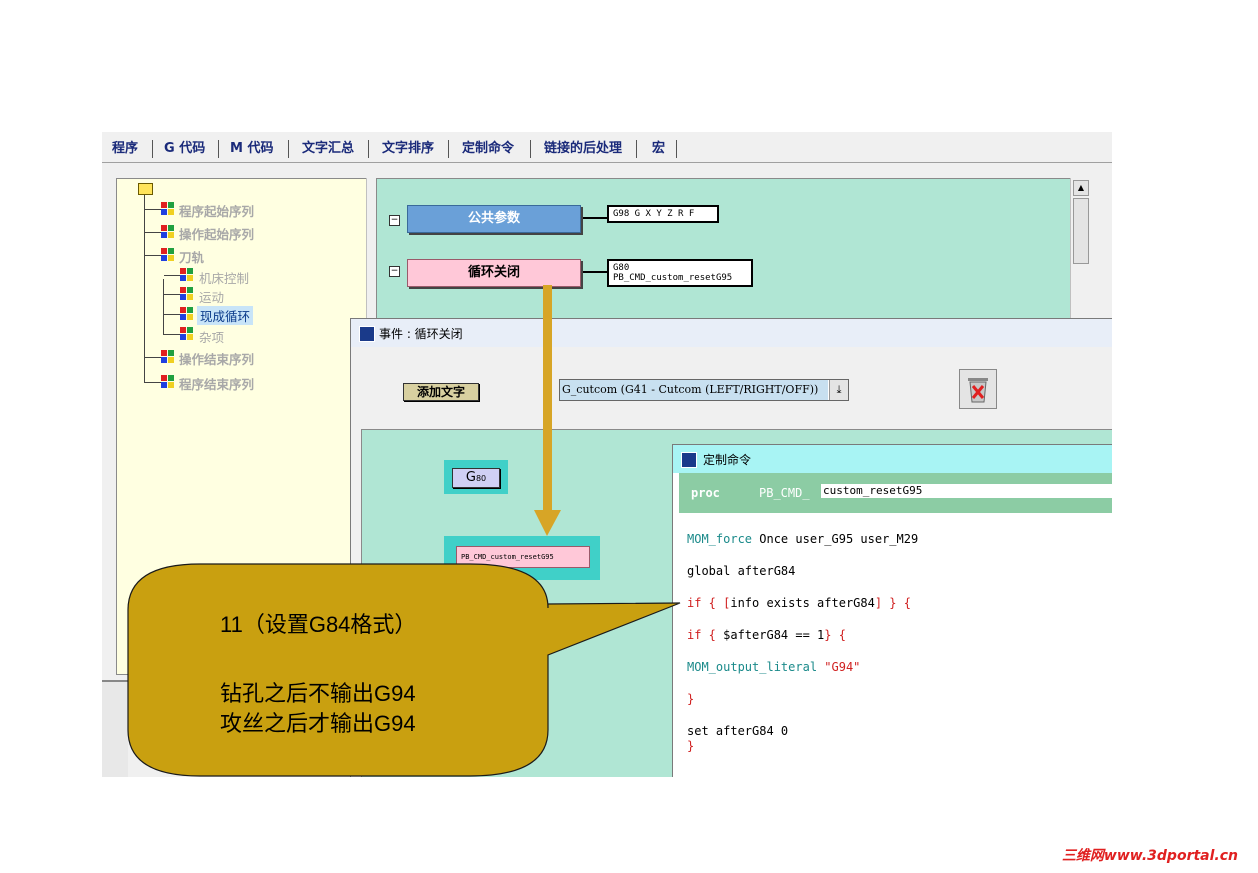 This screenshot has width=1258, height=873. What do you see at coordinates (784, 493) in the screenshot?
I see `proc-prefix: PB_CMD_` at bounding box center [784, 493].